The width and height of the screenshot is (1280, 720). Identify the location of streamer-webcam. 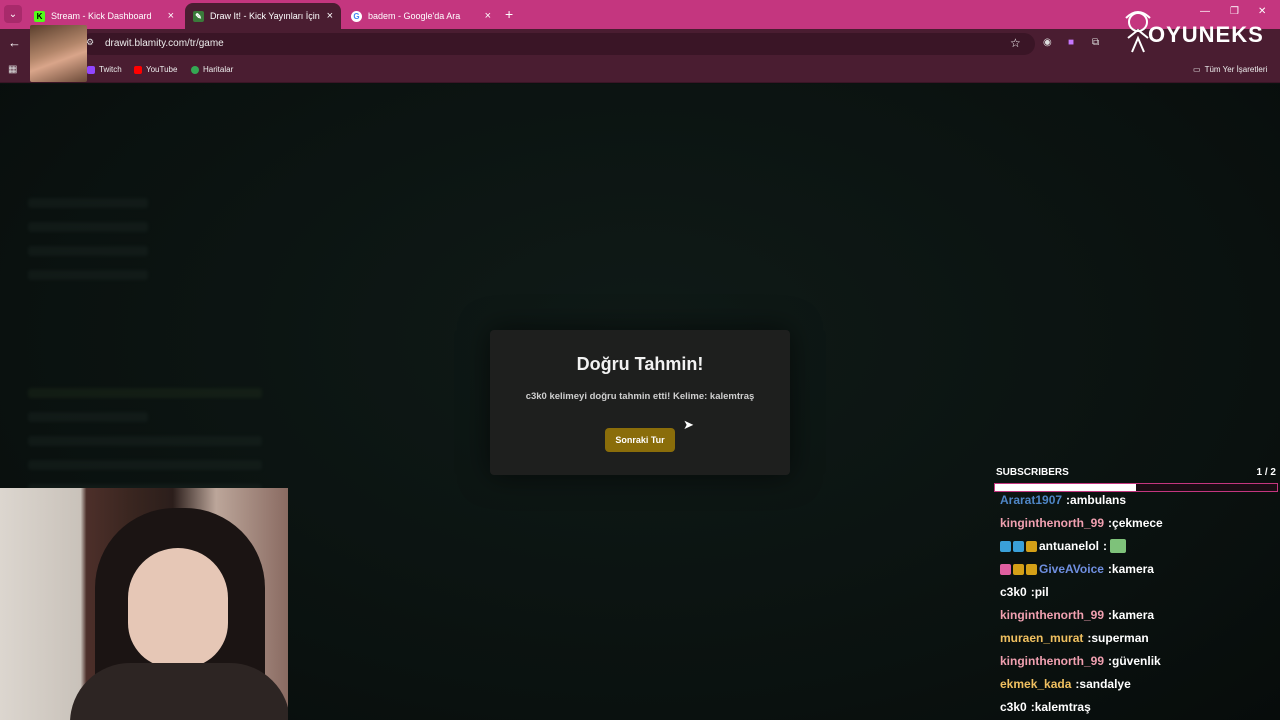
(144, 604).